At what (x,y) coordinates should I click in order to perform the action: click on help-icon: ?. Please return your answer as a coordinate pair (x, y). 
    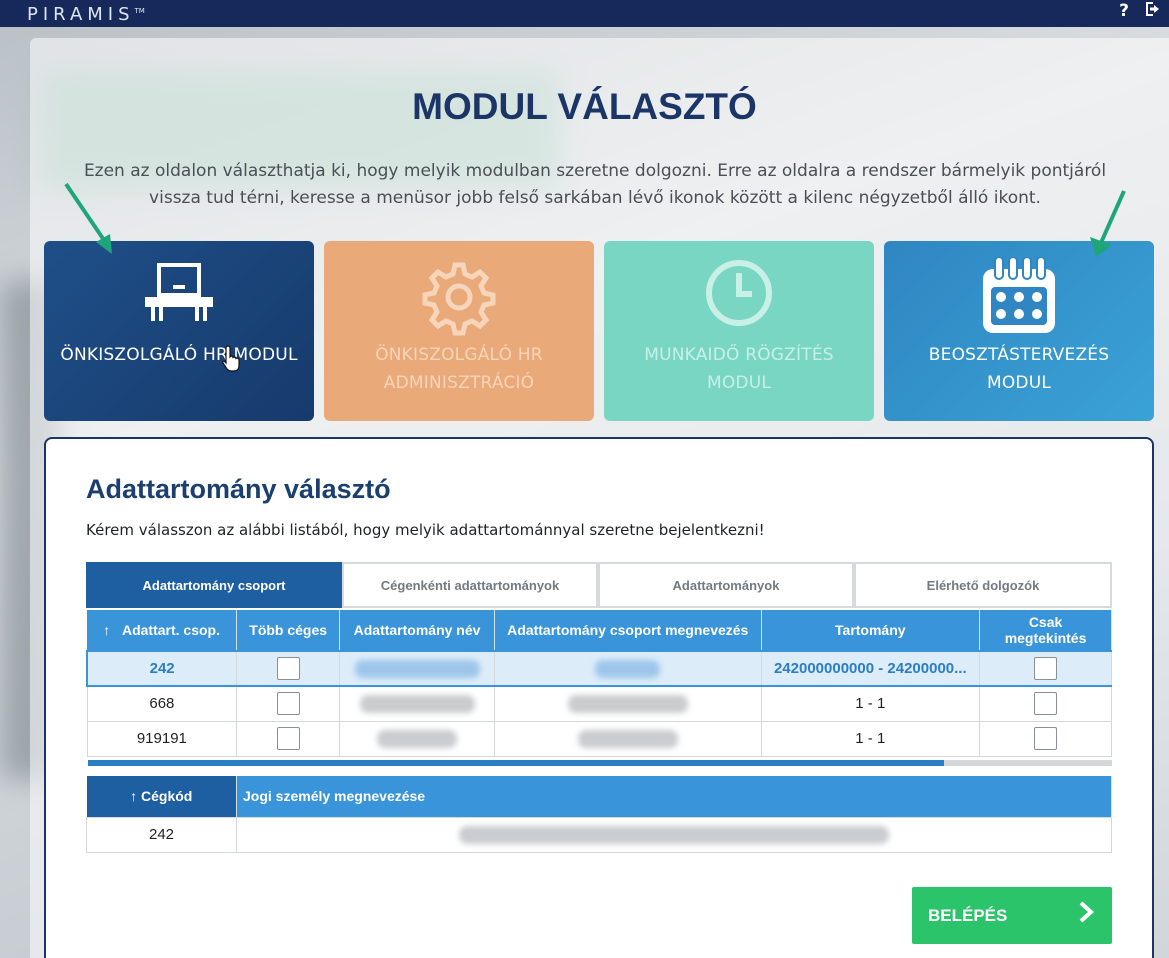
    Looking at the image, I should click on (1124, 11).